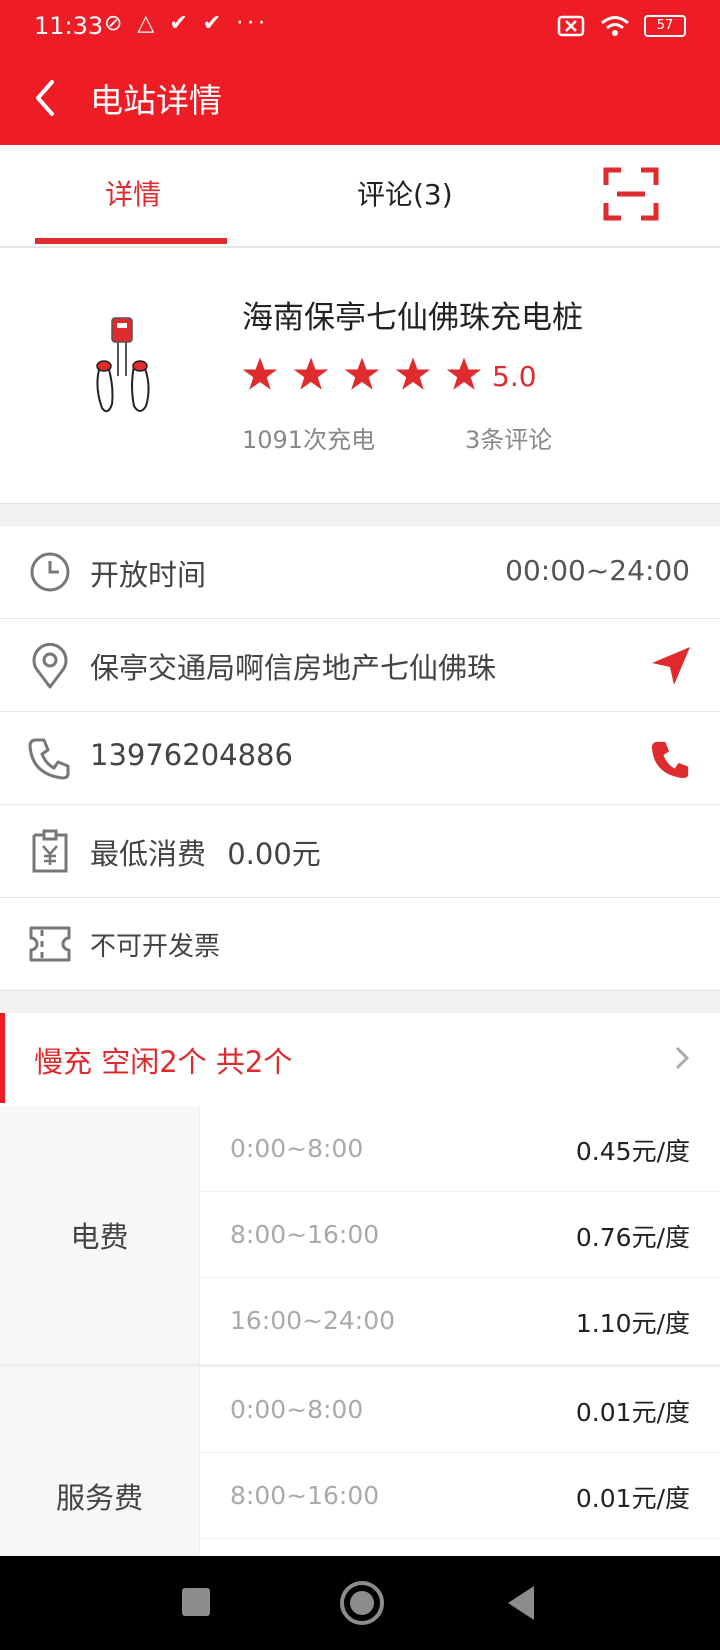  I want to click on section-accent-bar, so click(2, 1058).